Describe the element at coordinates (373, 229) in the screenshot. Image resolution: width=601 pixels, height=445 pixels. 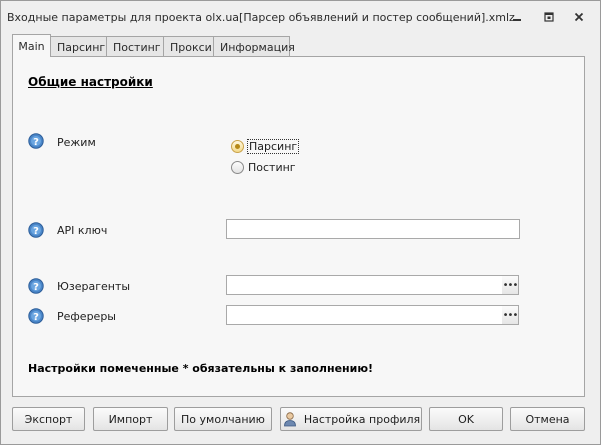
I see `api-key-input` at that location.